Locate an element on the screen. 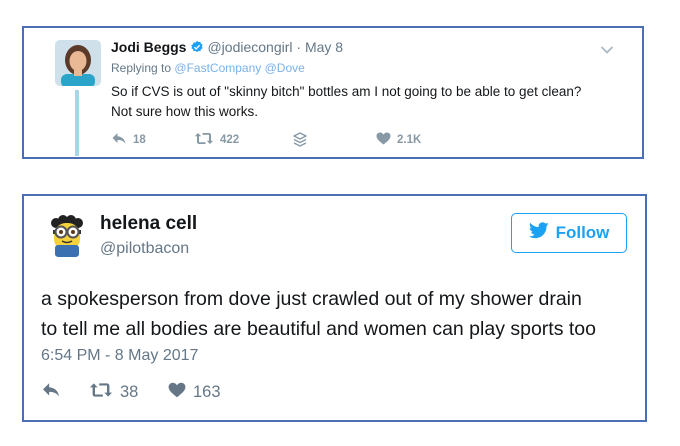 This screenshot has width=680, height=446. retweet-action: 38 is located at coordinates (113, 392).